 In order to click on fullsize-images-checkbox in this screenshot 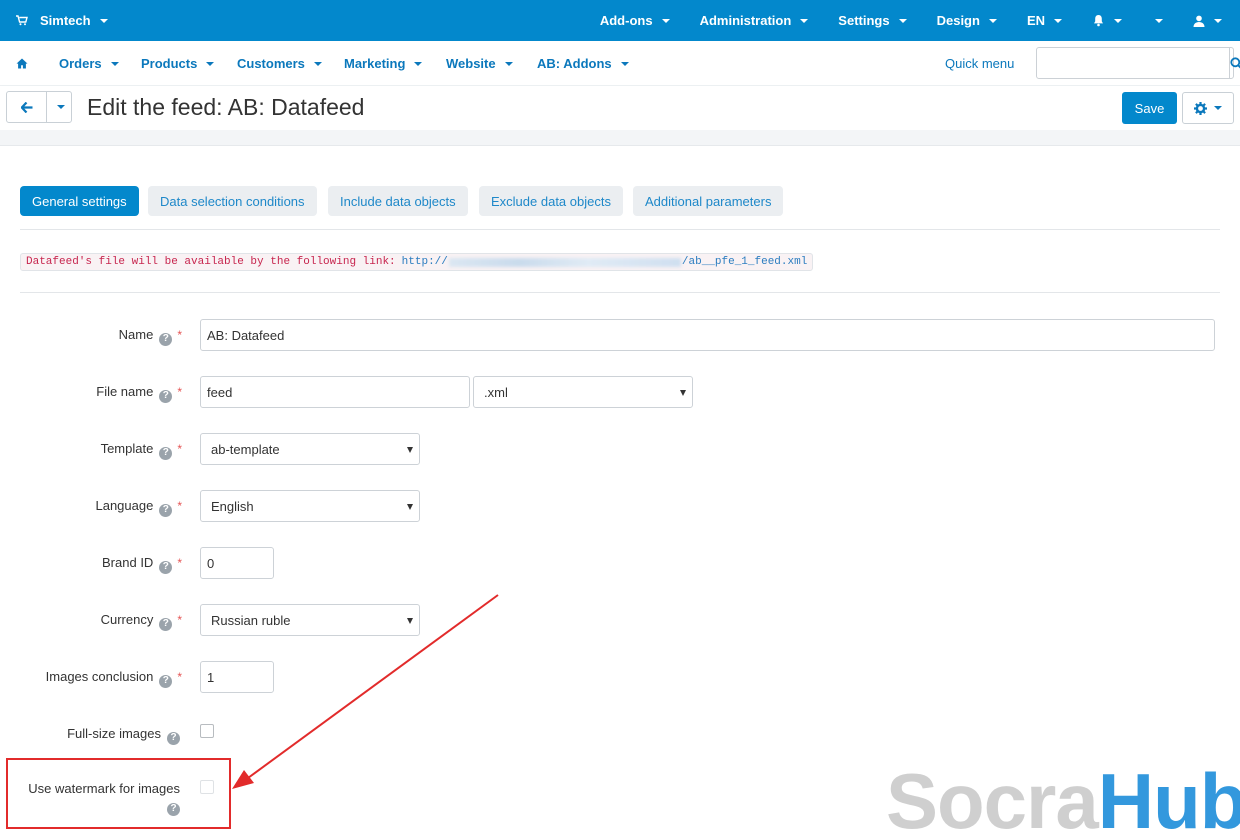, I will do `click(207, 731)`.